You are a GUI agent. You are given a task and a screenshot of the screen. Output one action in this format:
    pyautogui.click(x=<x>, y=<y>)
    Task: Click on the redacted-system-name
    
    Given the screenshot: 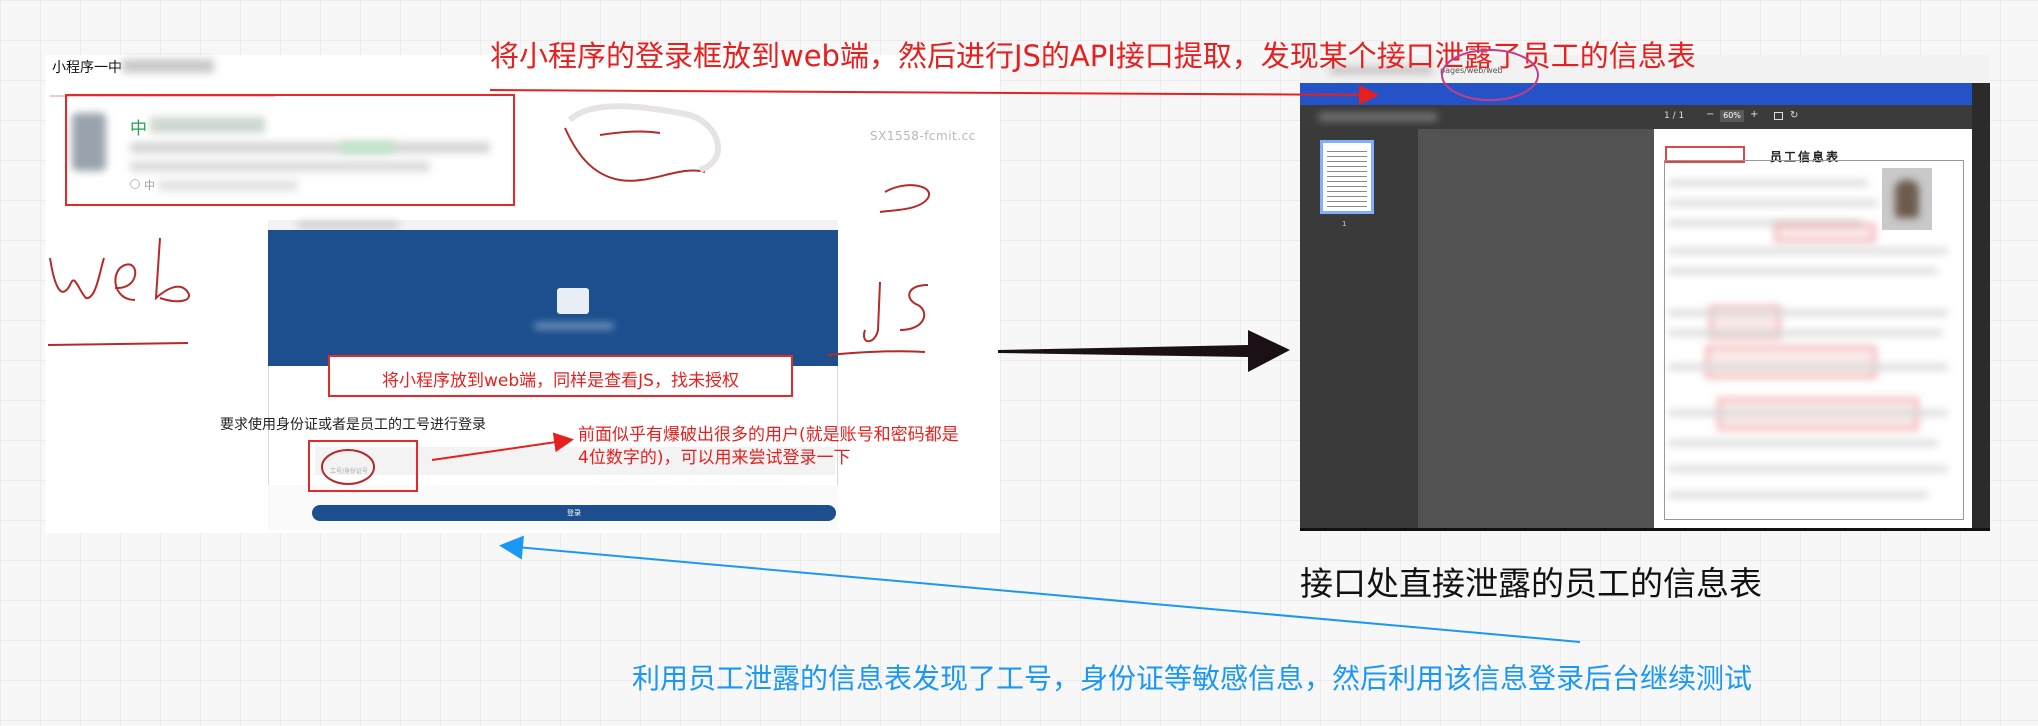 What is the action you would take?
    pyautogui.click(x=574, y=326)
    